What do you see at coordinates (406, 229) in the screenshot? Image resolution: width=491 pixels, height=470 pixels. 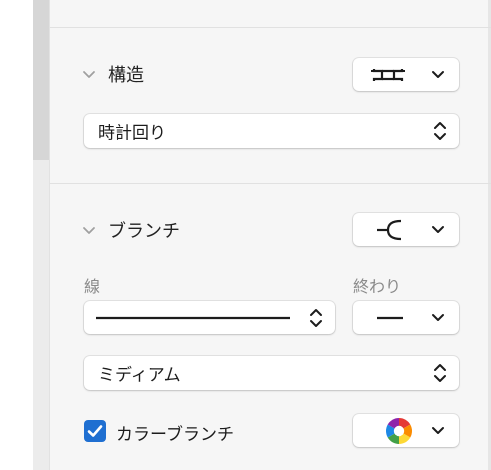 I see `branch-style-popup` at bounding box center [406, 229].